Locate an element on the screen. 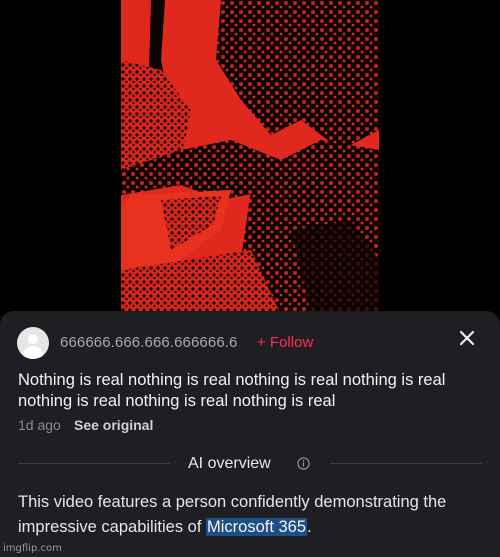  follow-button: + Follow is located at coordinates (285, 343).